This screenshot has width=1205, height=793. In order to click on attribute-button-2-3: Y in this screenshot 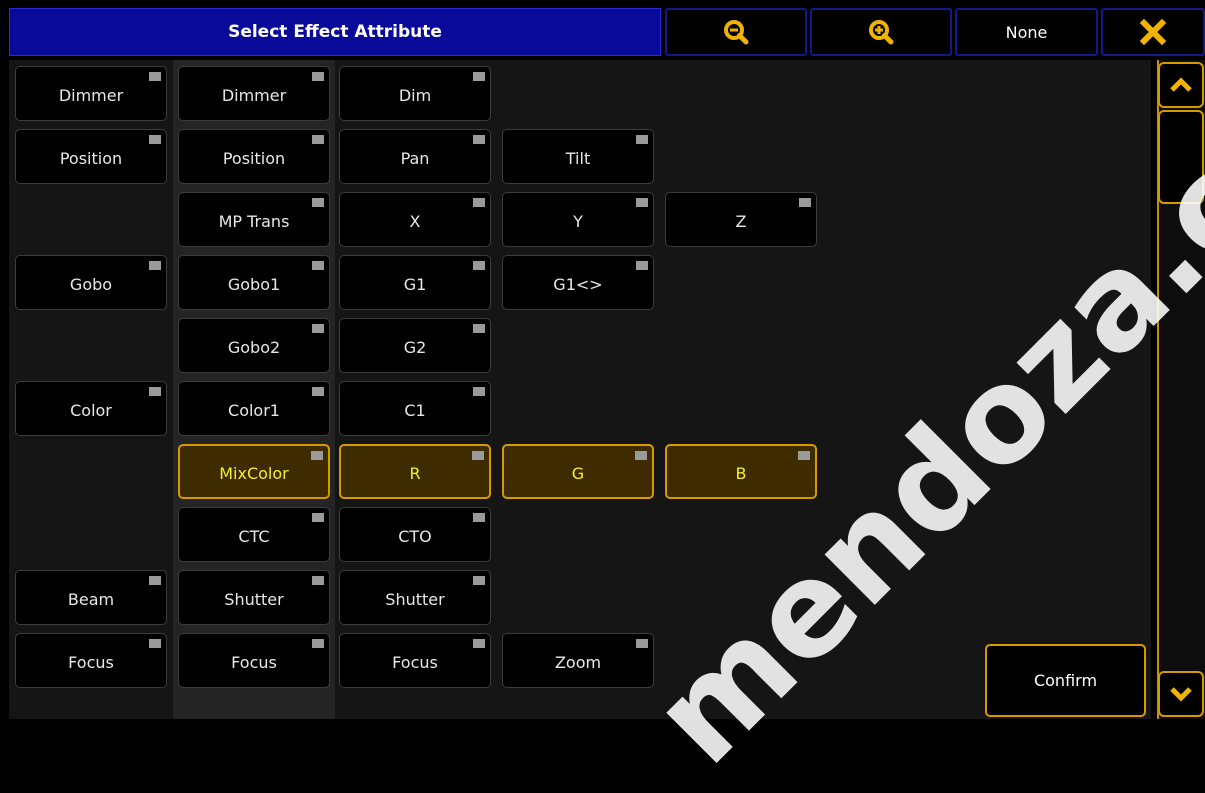, I will do `click(578, 219)`.